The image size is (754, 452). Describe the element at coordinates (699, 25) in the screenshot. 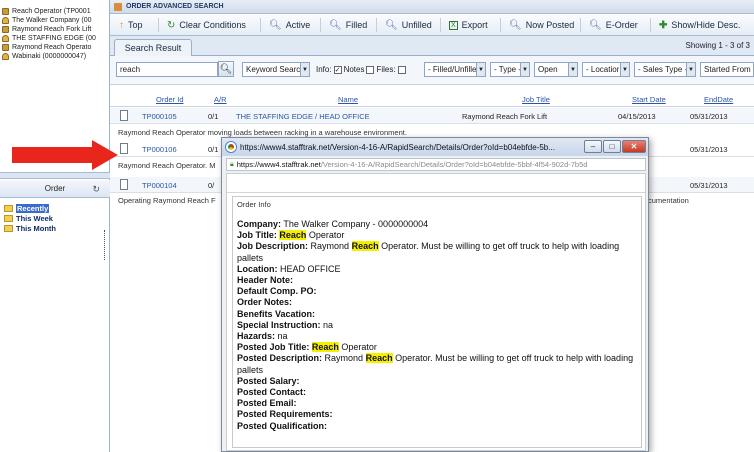

I see `show-hide-desc-button: ✚ Show/Hide Desc.` at that location.